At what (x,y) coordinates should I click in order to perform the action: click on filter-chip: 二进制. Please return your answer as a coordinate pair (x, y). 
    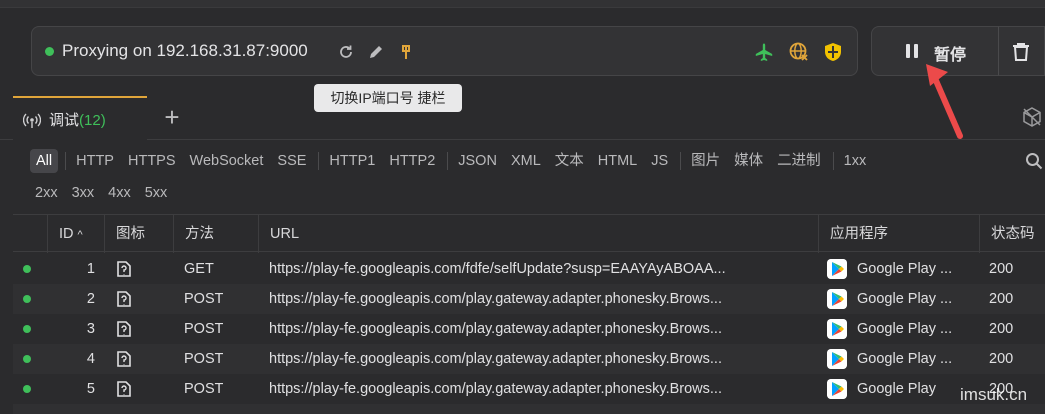
    Looking at the image, I should click on (799, 161).